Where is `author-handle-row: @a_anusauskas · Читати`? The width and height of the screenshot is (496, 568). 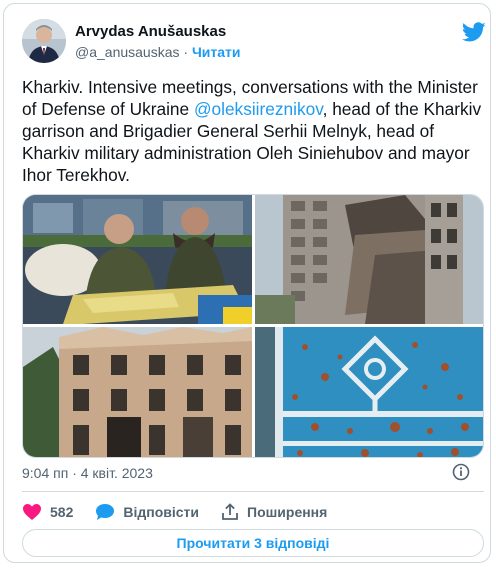 author-handle-row: @a_anusauskas · Читати is located at coordinates (158, 52).